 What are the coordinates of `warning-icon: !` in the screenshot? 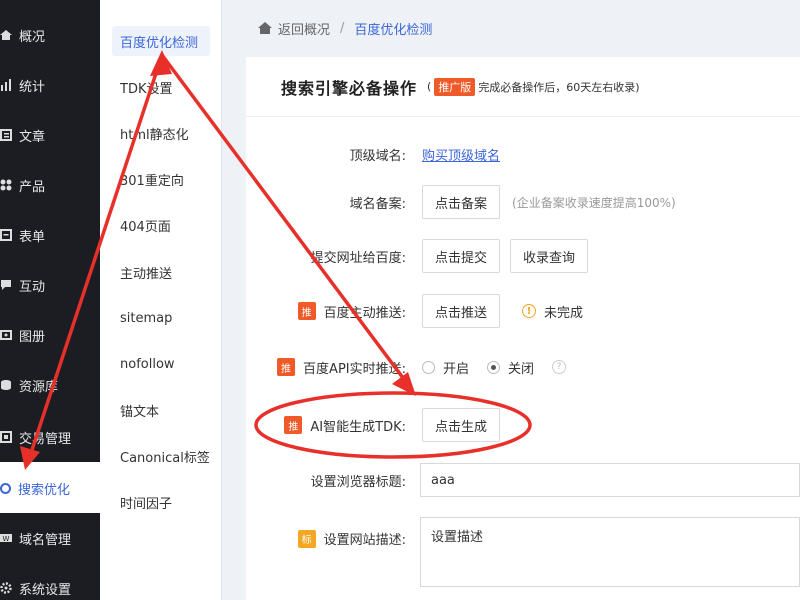 It's located at (529, 311).